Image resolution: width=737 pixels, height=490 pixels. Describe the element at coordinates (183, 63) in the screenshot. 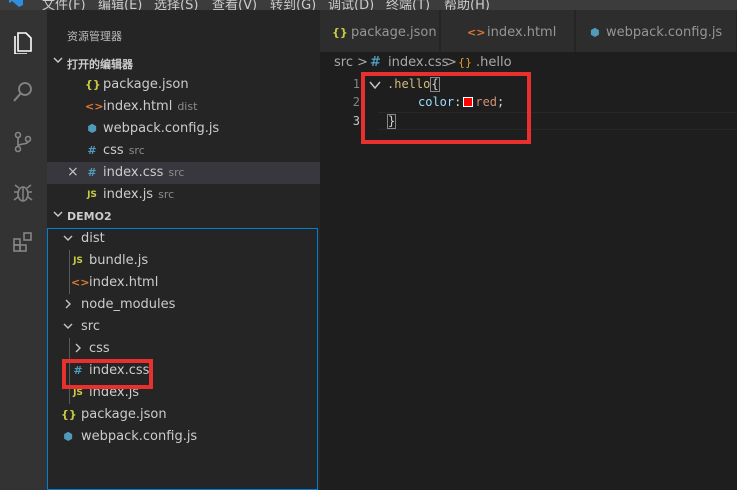

I see `open-editors-header: 打开的编辑器` at that location.